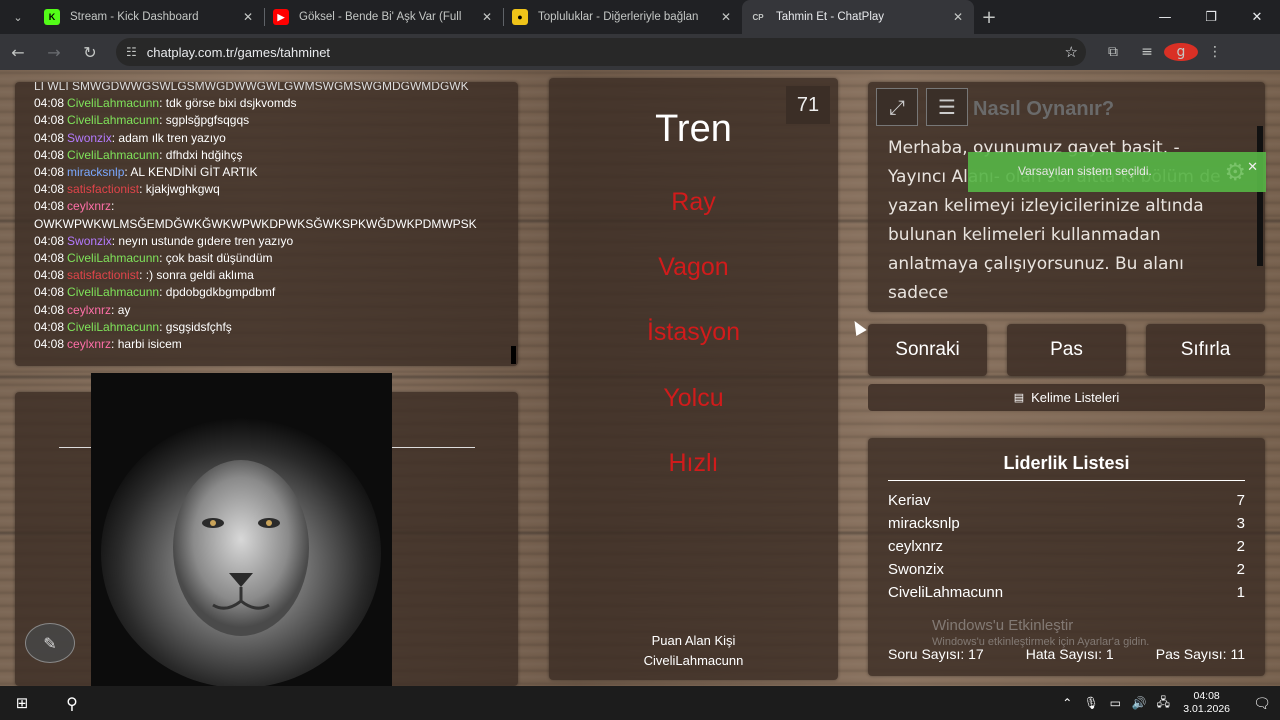 This screenshot has width=1280, height=720. I want to click on watermark-title: Windows'u Etkinleştir, so click(1003, 625).